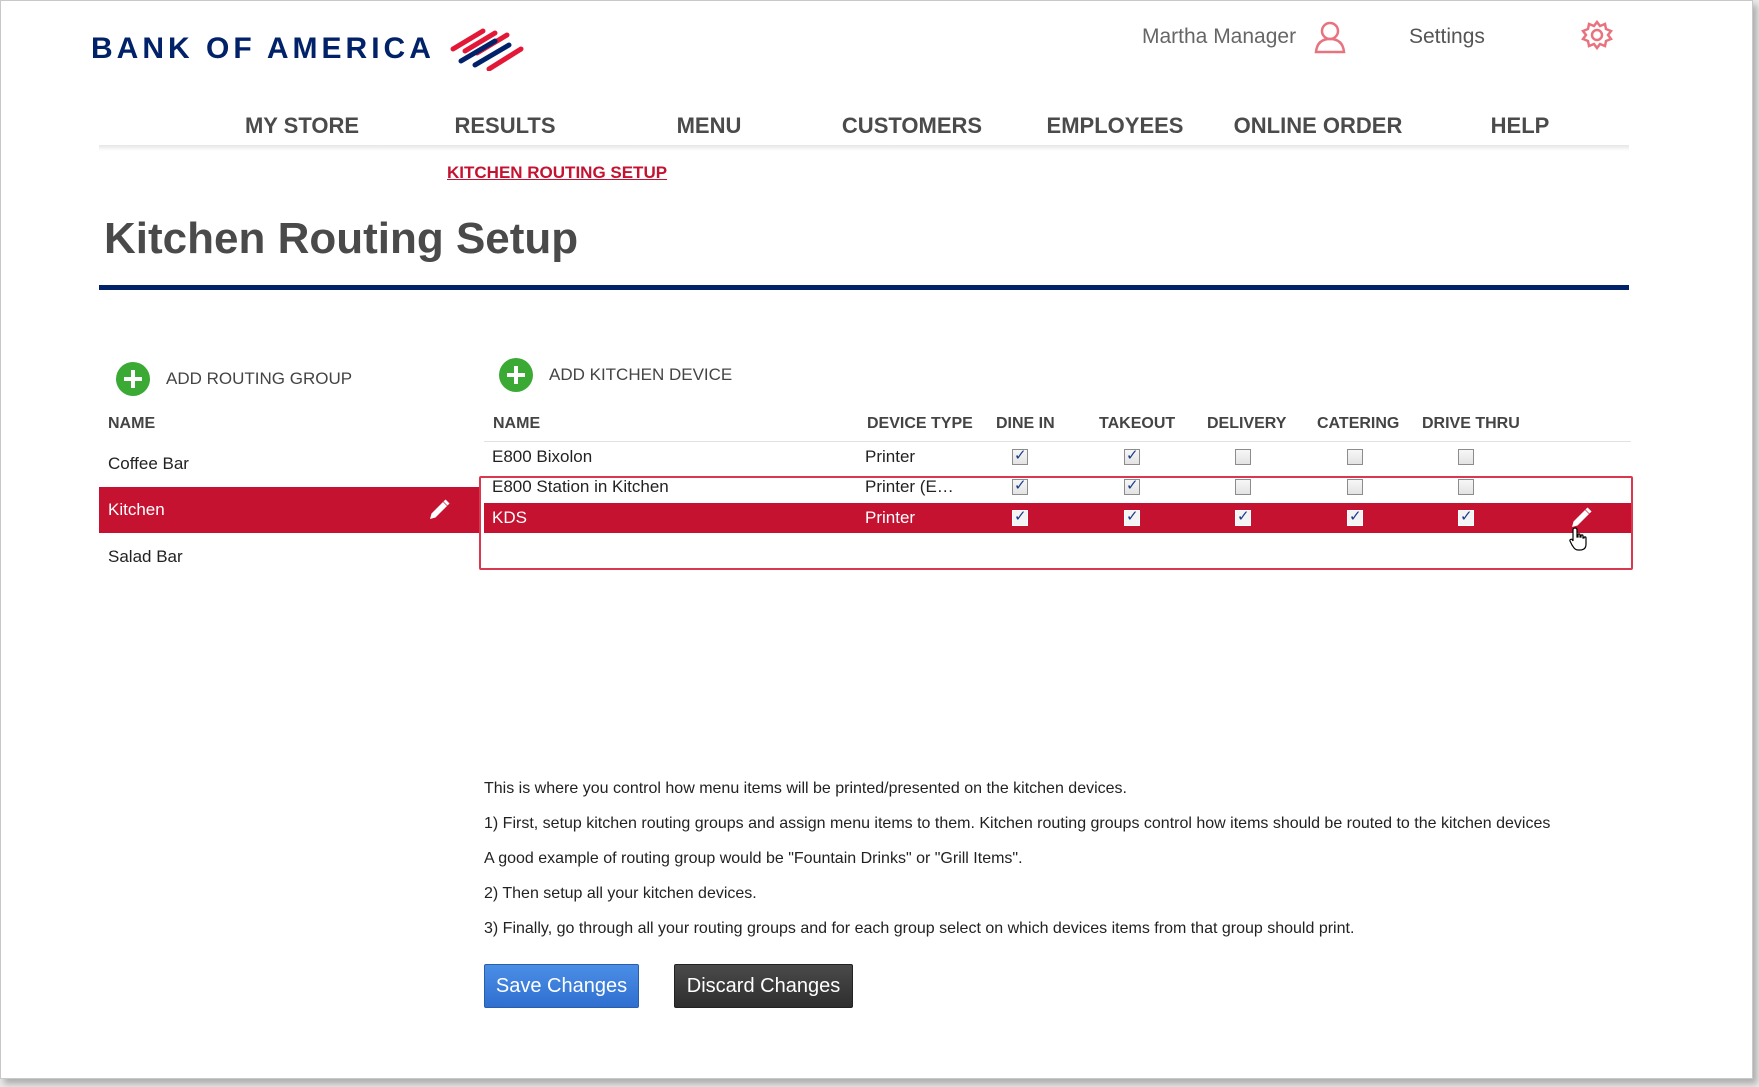 The image size is (1759, 1087). What do you see at coordinates (1056, 523) in the screenshot?
I see `highlight-annotation` at bounding box center [1056, 523].